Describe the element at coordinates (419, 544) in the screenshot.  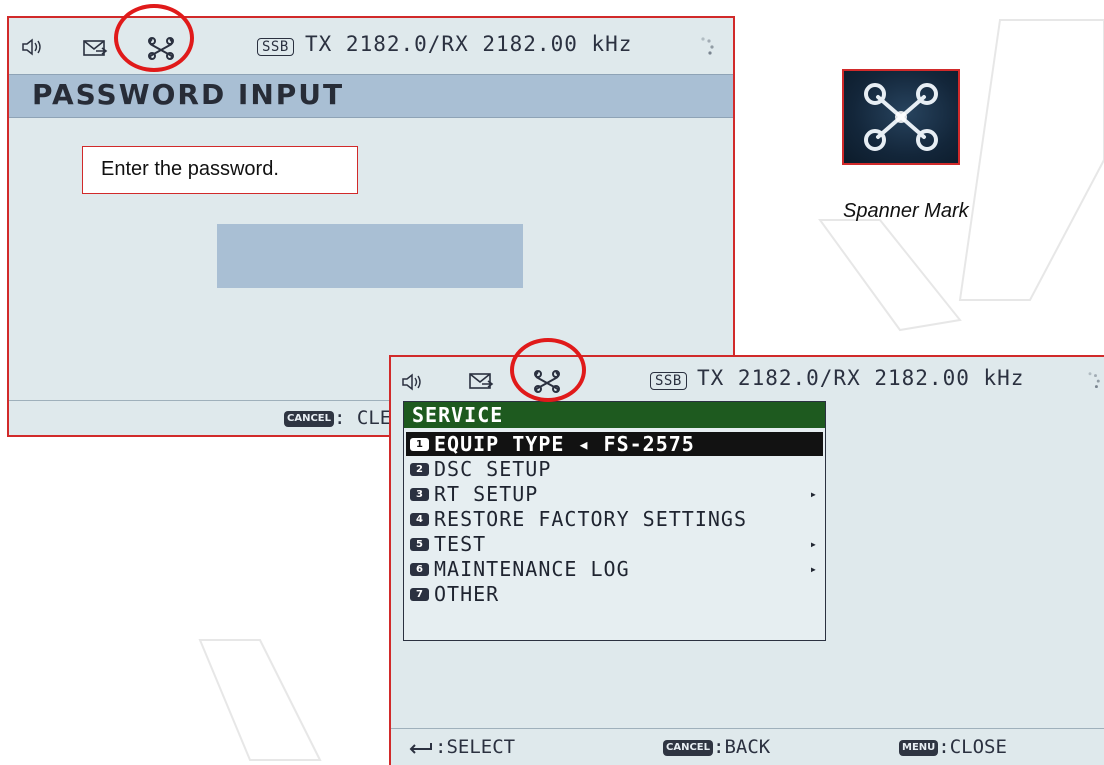
I see `item-number-badge: 5` at that location.